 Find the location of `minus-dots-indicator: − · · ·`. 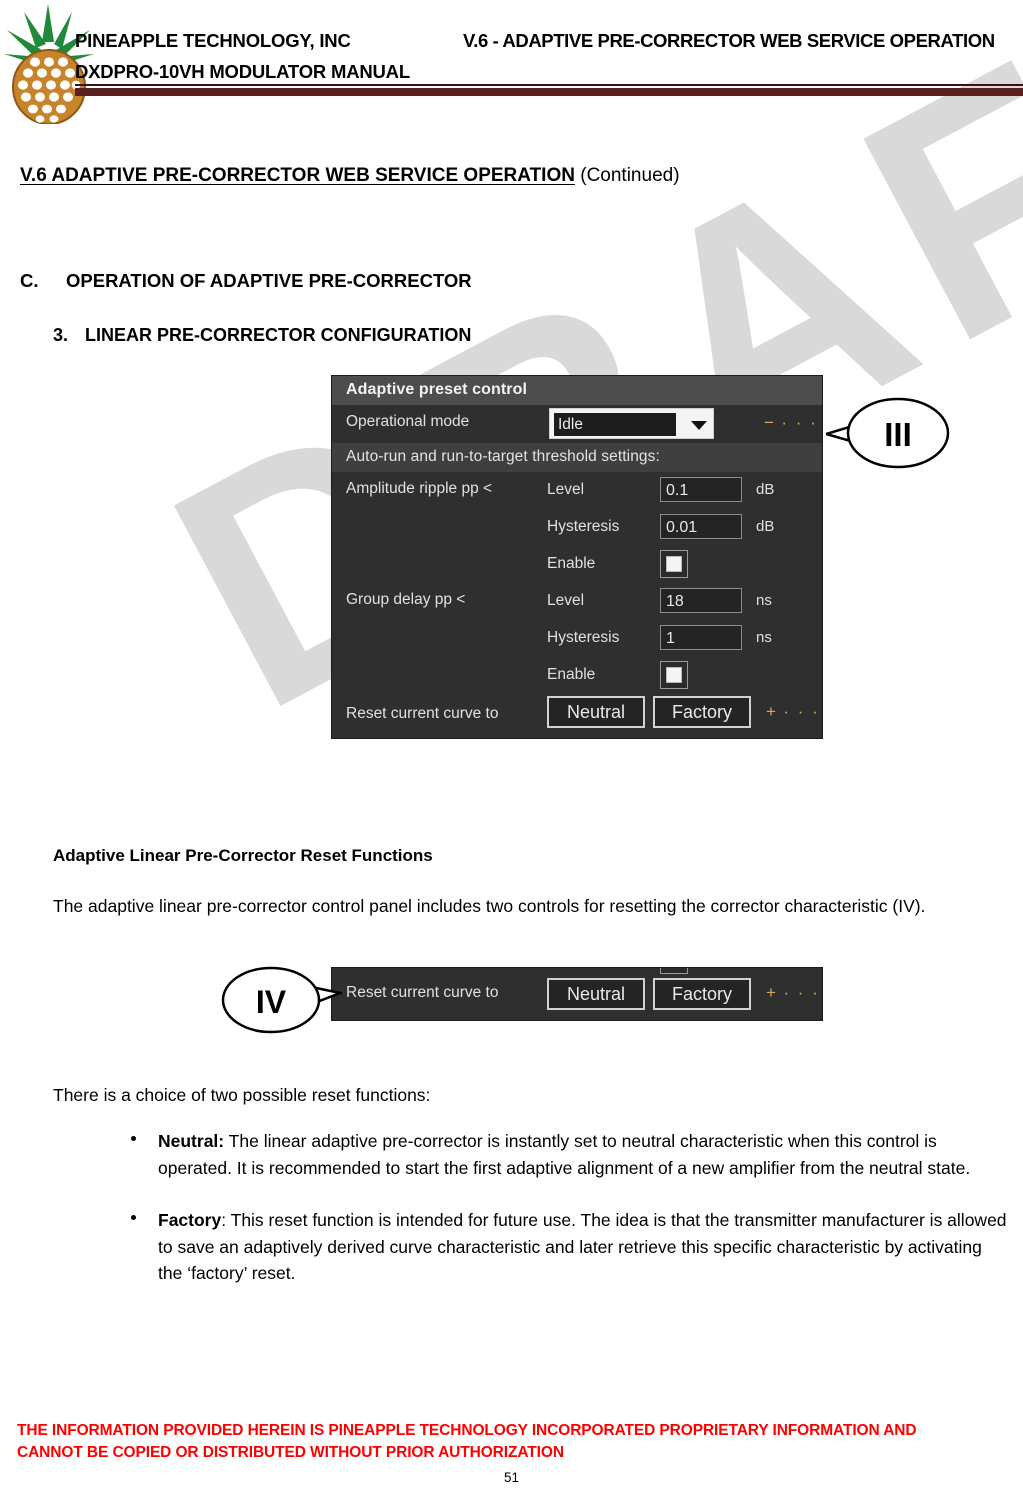

minus-dots-indicator: − · · · is located at coordinates (791, 423).